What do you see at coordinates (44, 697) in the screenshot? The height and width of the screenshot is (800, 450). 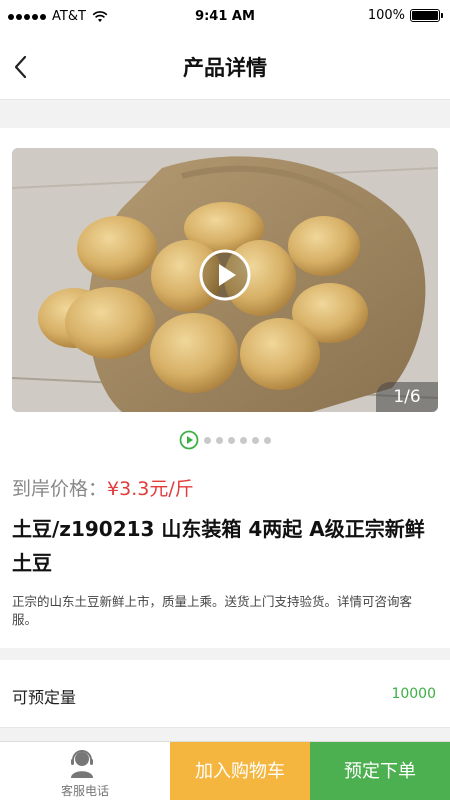 I see `stock-label: 可预定量` at bounding box center [44, 697].